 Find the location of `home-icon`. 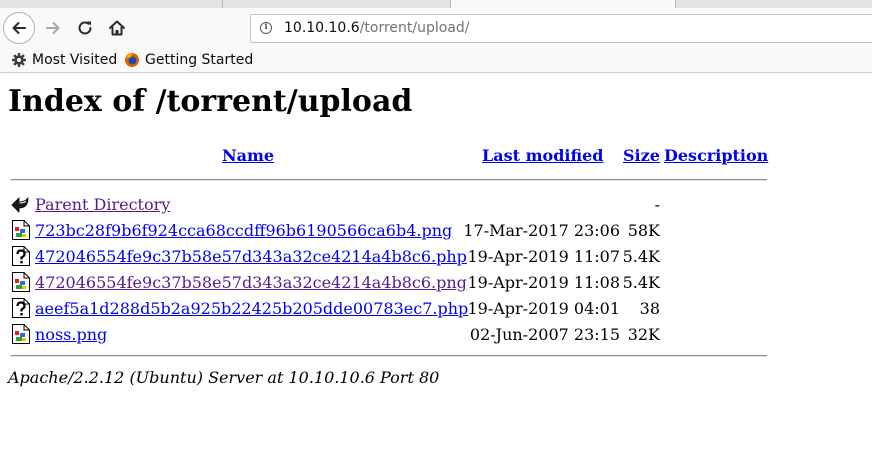

home-icon is located at coordinates (117, 28).